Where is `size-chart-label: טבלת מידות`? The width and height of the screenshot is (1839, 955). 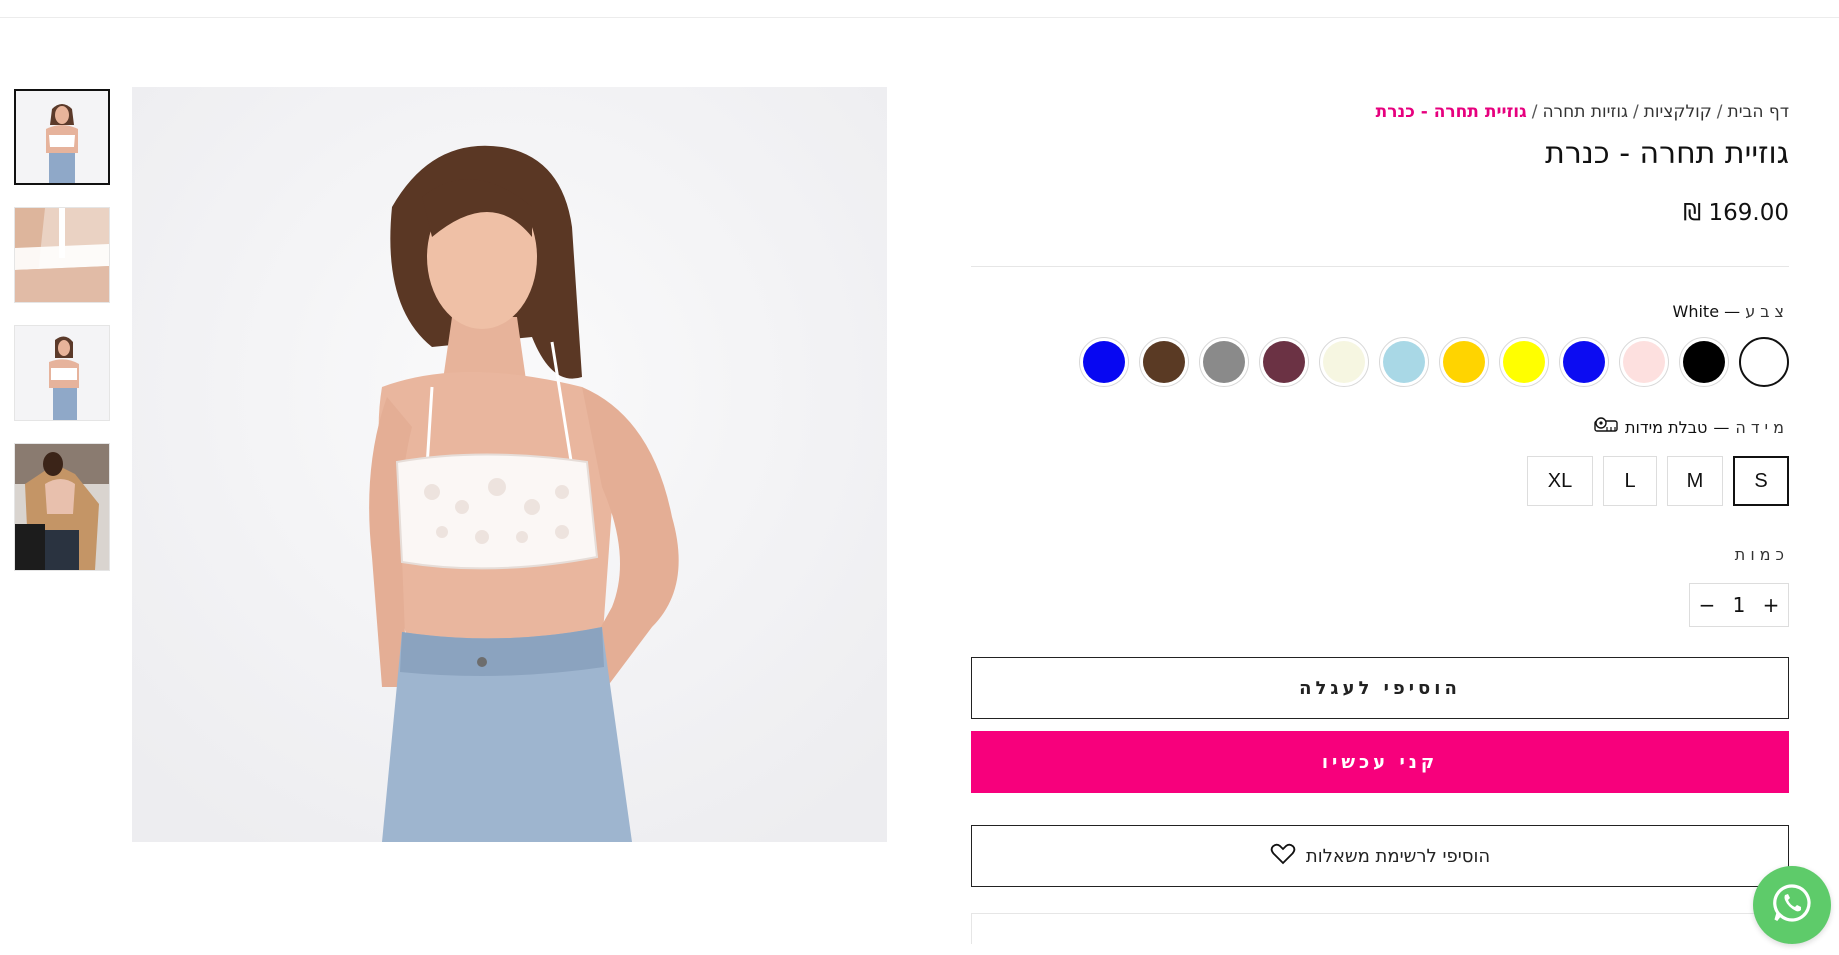 size-chart-label: טבלת מידות is located at coordinates (1666, 427).